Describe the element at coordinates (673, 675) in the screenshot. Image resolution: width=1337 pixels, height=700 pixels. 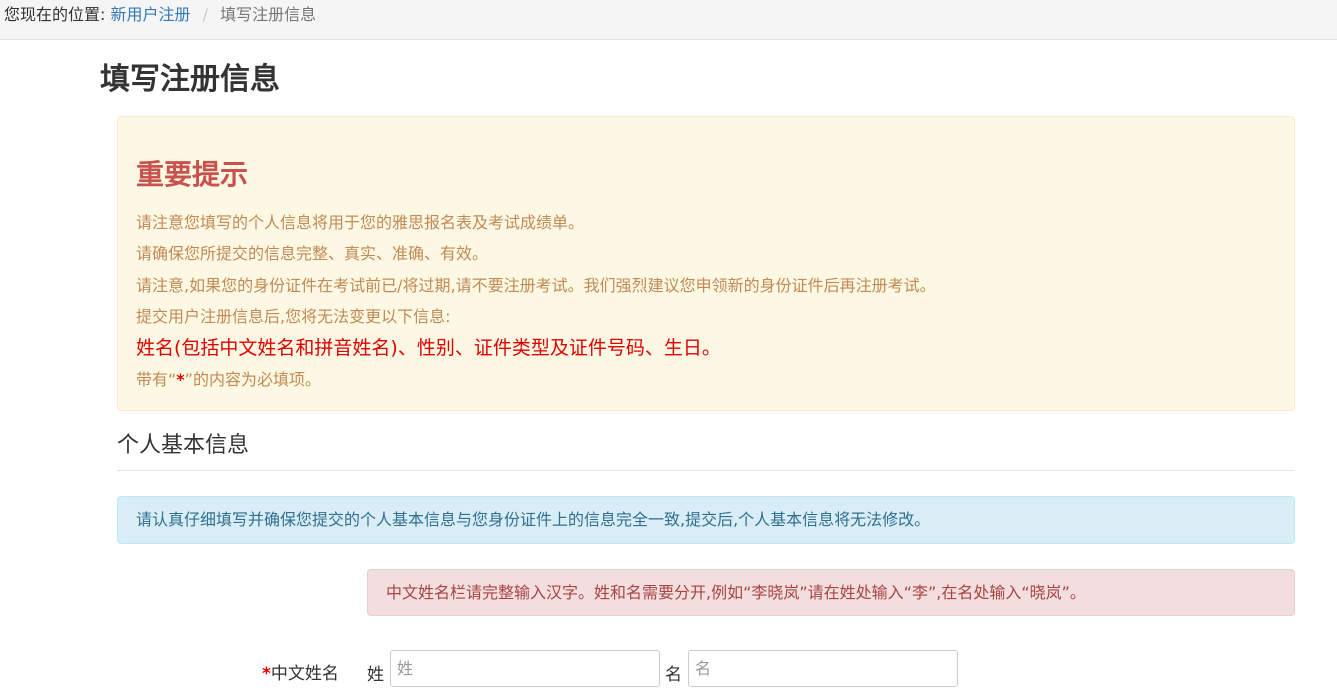
I see `given-name-label: 名` at that location.